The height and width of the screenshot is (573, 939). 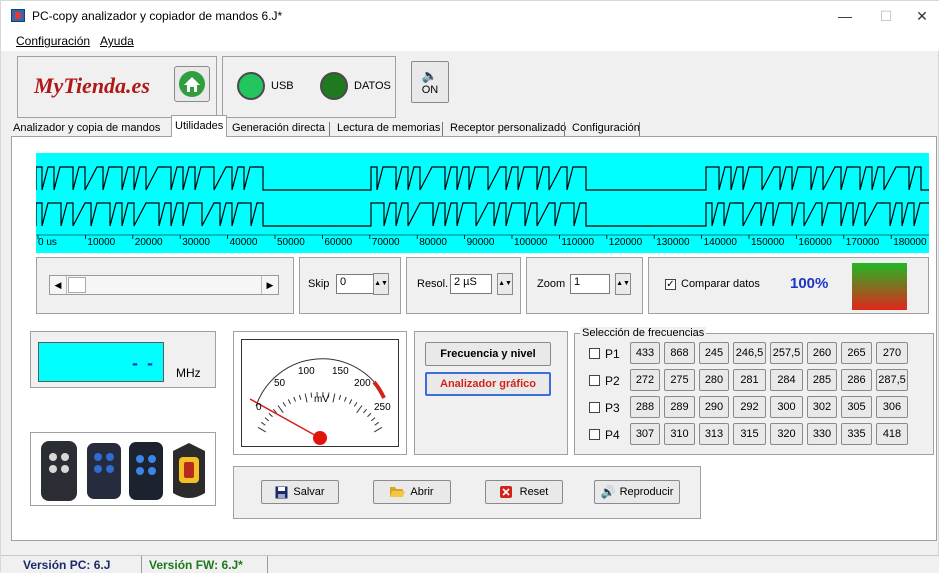 What do you see at coordinates (679, 353) in the screenshot?
I see `frequency-button: 868` at bounding box center [679, 353].